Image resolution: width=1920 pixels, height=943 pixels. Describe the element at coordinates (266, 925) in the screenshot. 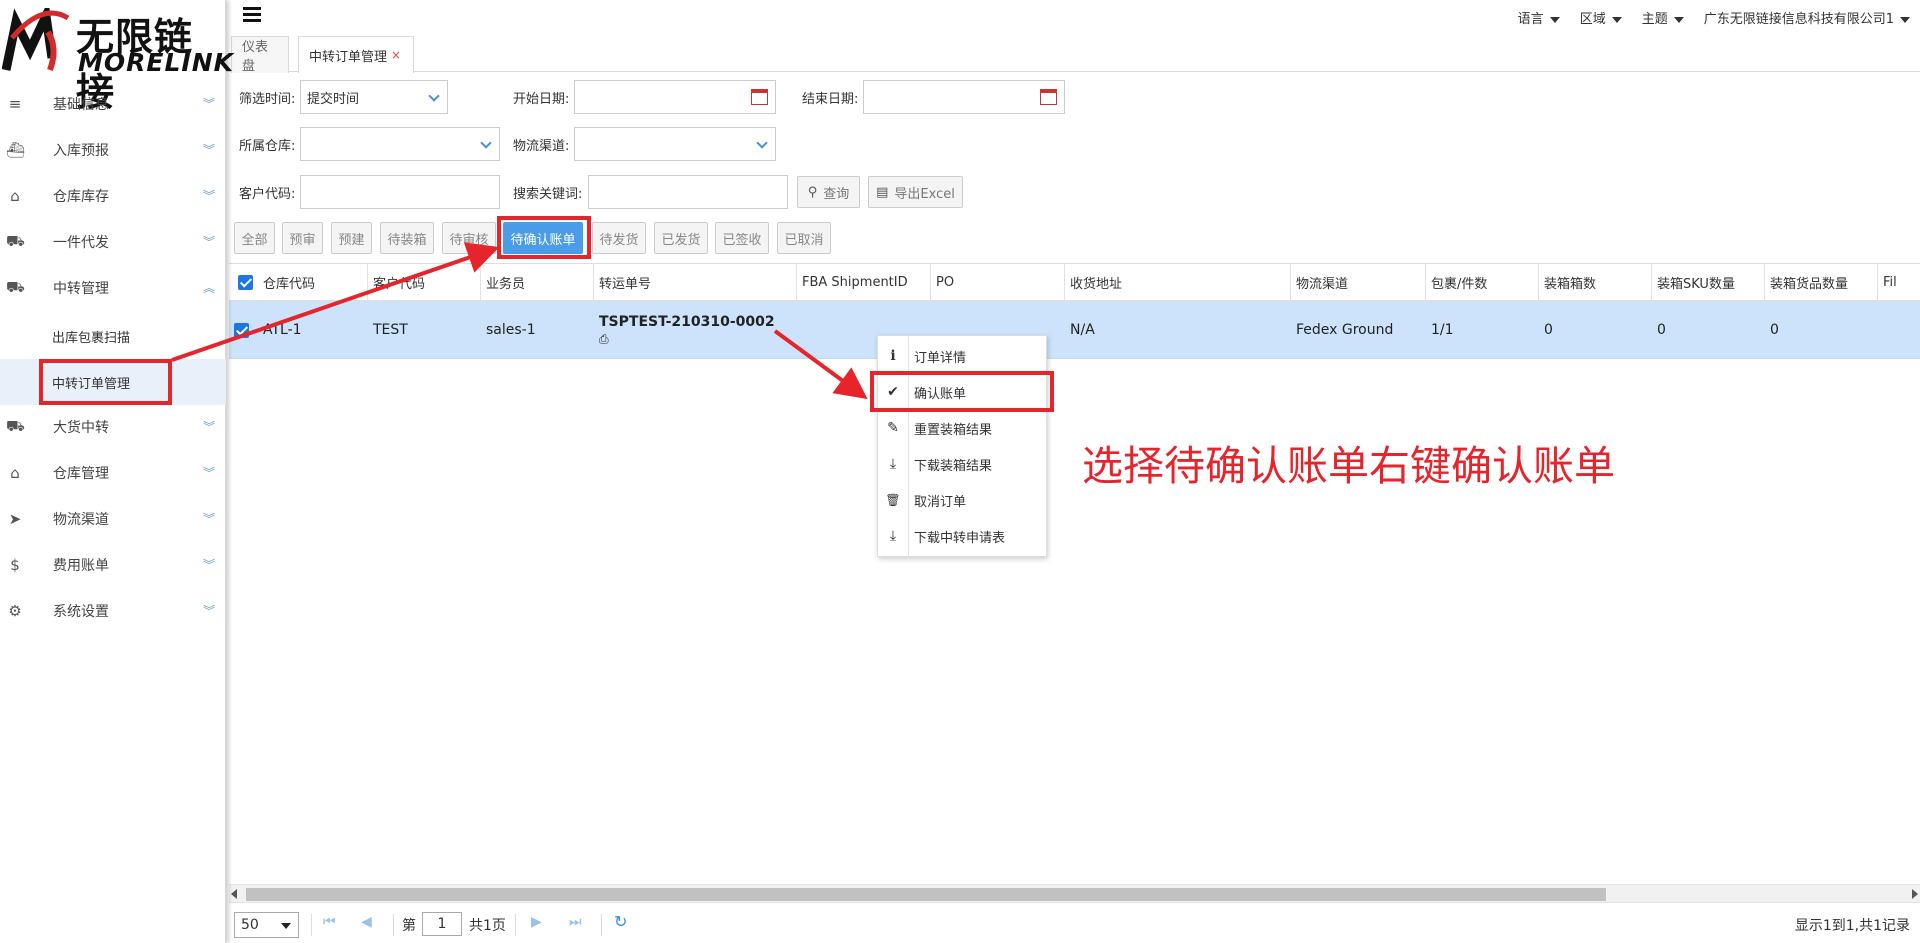

I see `page-size-select: 50` at that location.